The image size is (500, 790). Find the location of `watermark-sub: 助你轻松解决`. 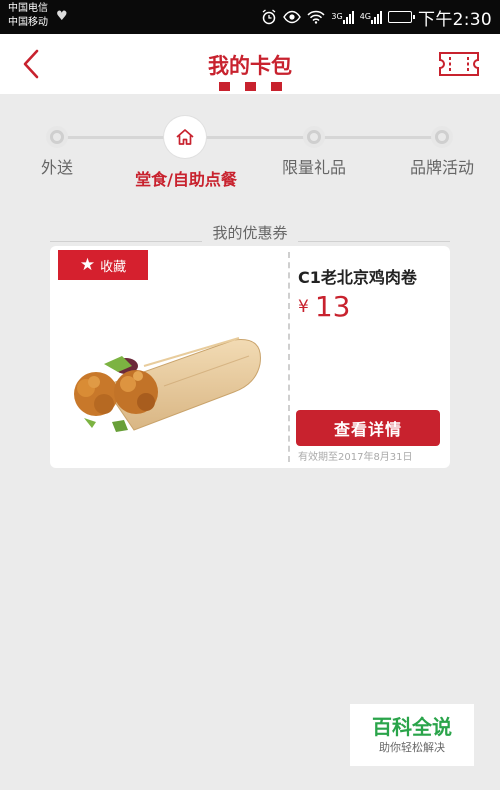

watermark-sub: 助你轻松解决 is located at coordinates (412, 747).